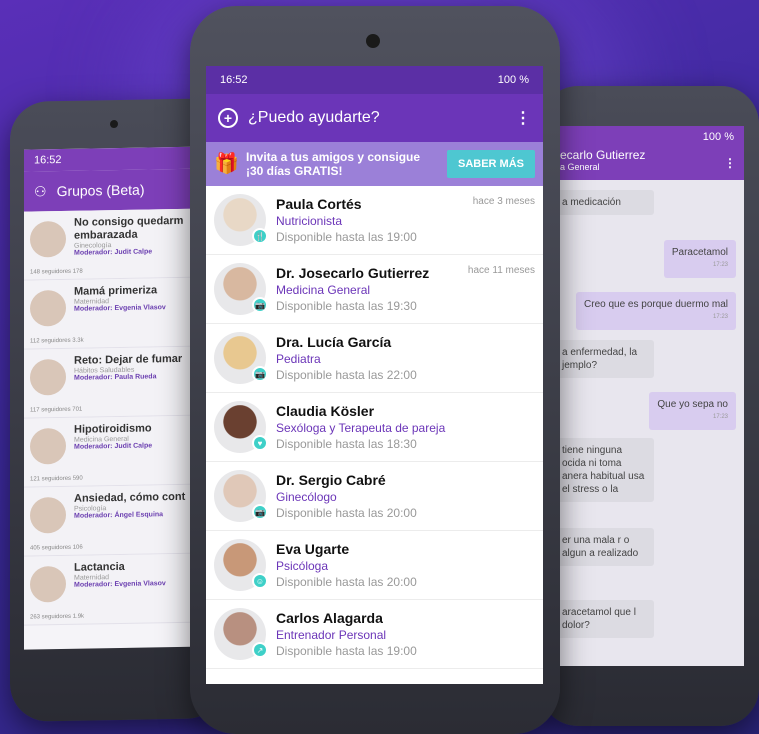 The height and width of the screenshot is (734, 759). I want to click on doctor-specialty: Psicóloga, so click(302, 566).